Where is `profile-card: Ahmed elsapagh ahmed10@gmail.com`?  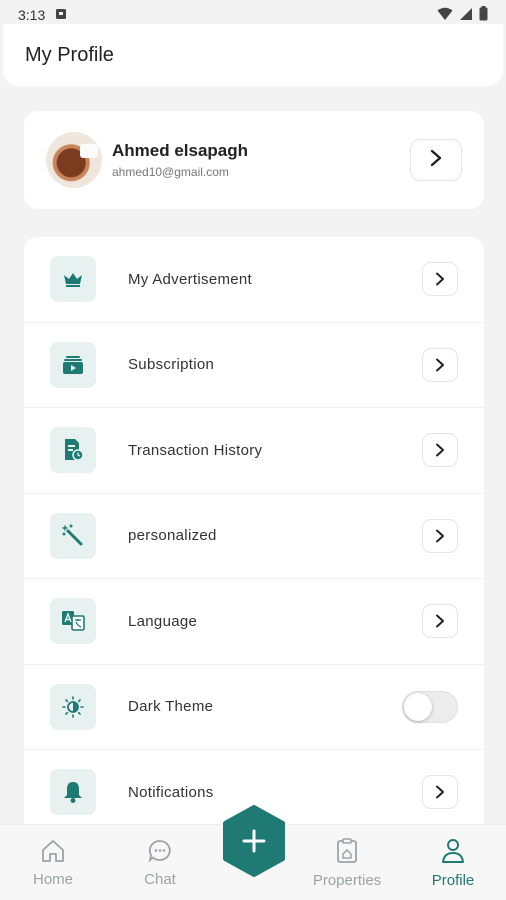
profile-card: Ahmed elsapagh ahmed10@gmail.com is located at coordinates (254, 160).